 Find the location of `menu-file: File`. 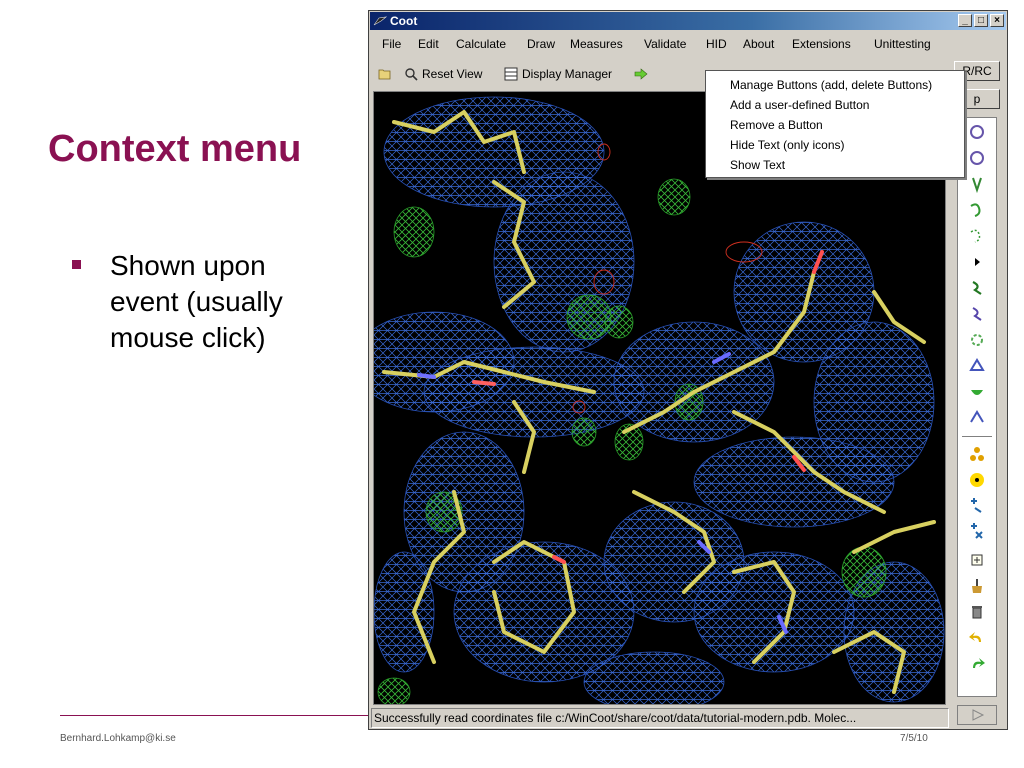

menu-file: File is located at coordinates (391, 44).